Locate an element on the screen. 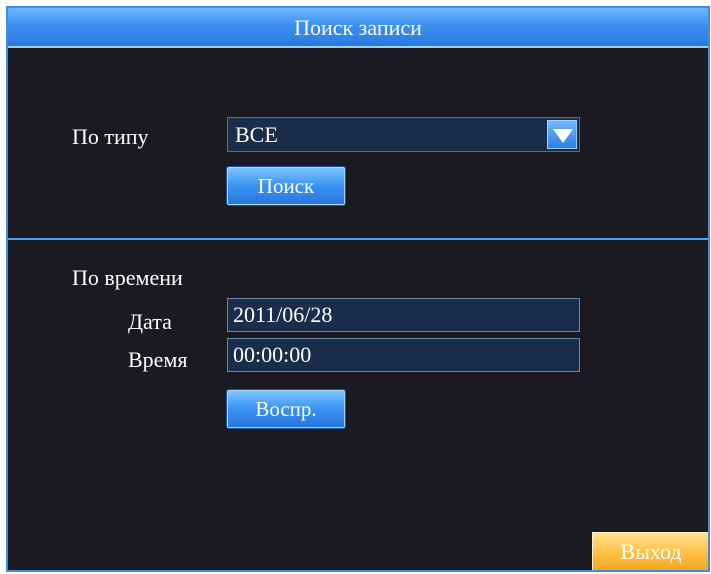  search-button: Поиск is located at coordinates (286, 186).